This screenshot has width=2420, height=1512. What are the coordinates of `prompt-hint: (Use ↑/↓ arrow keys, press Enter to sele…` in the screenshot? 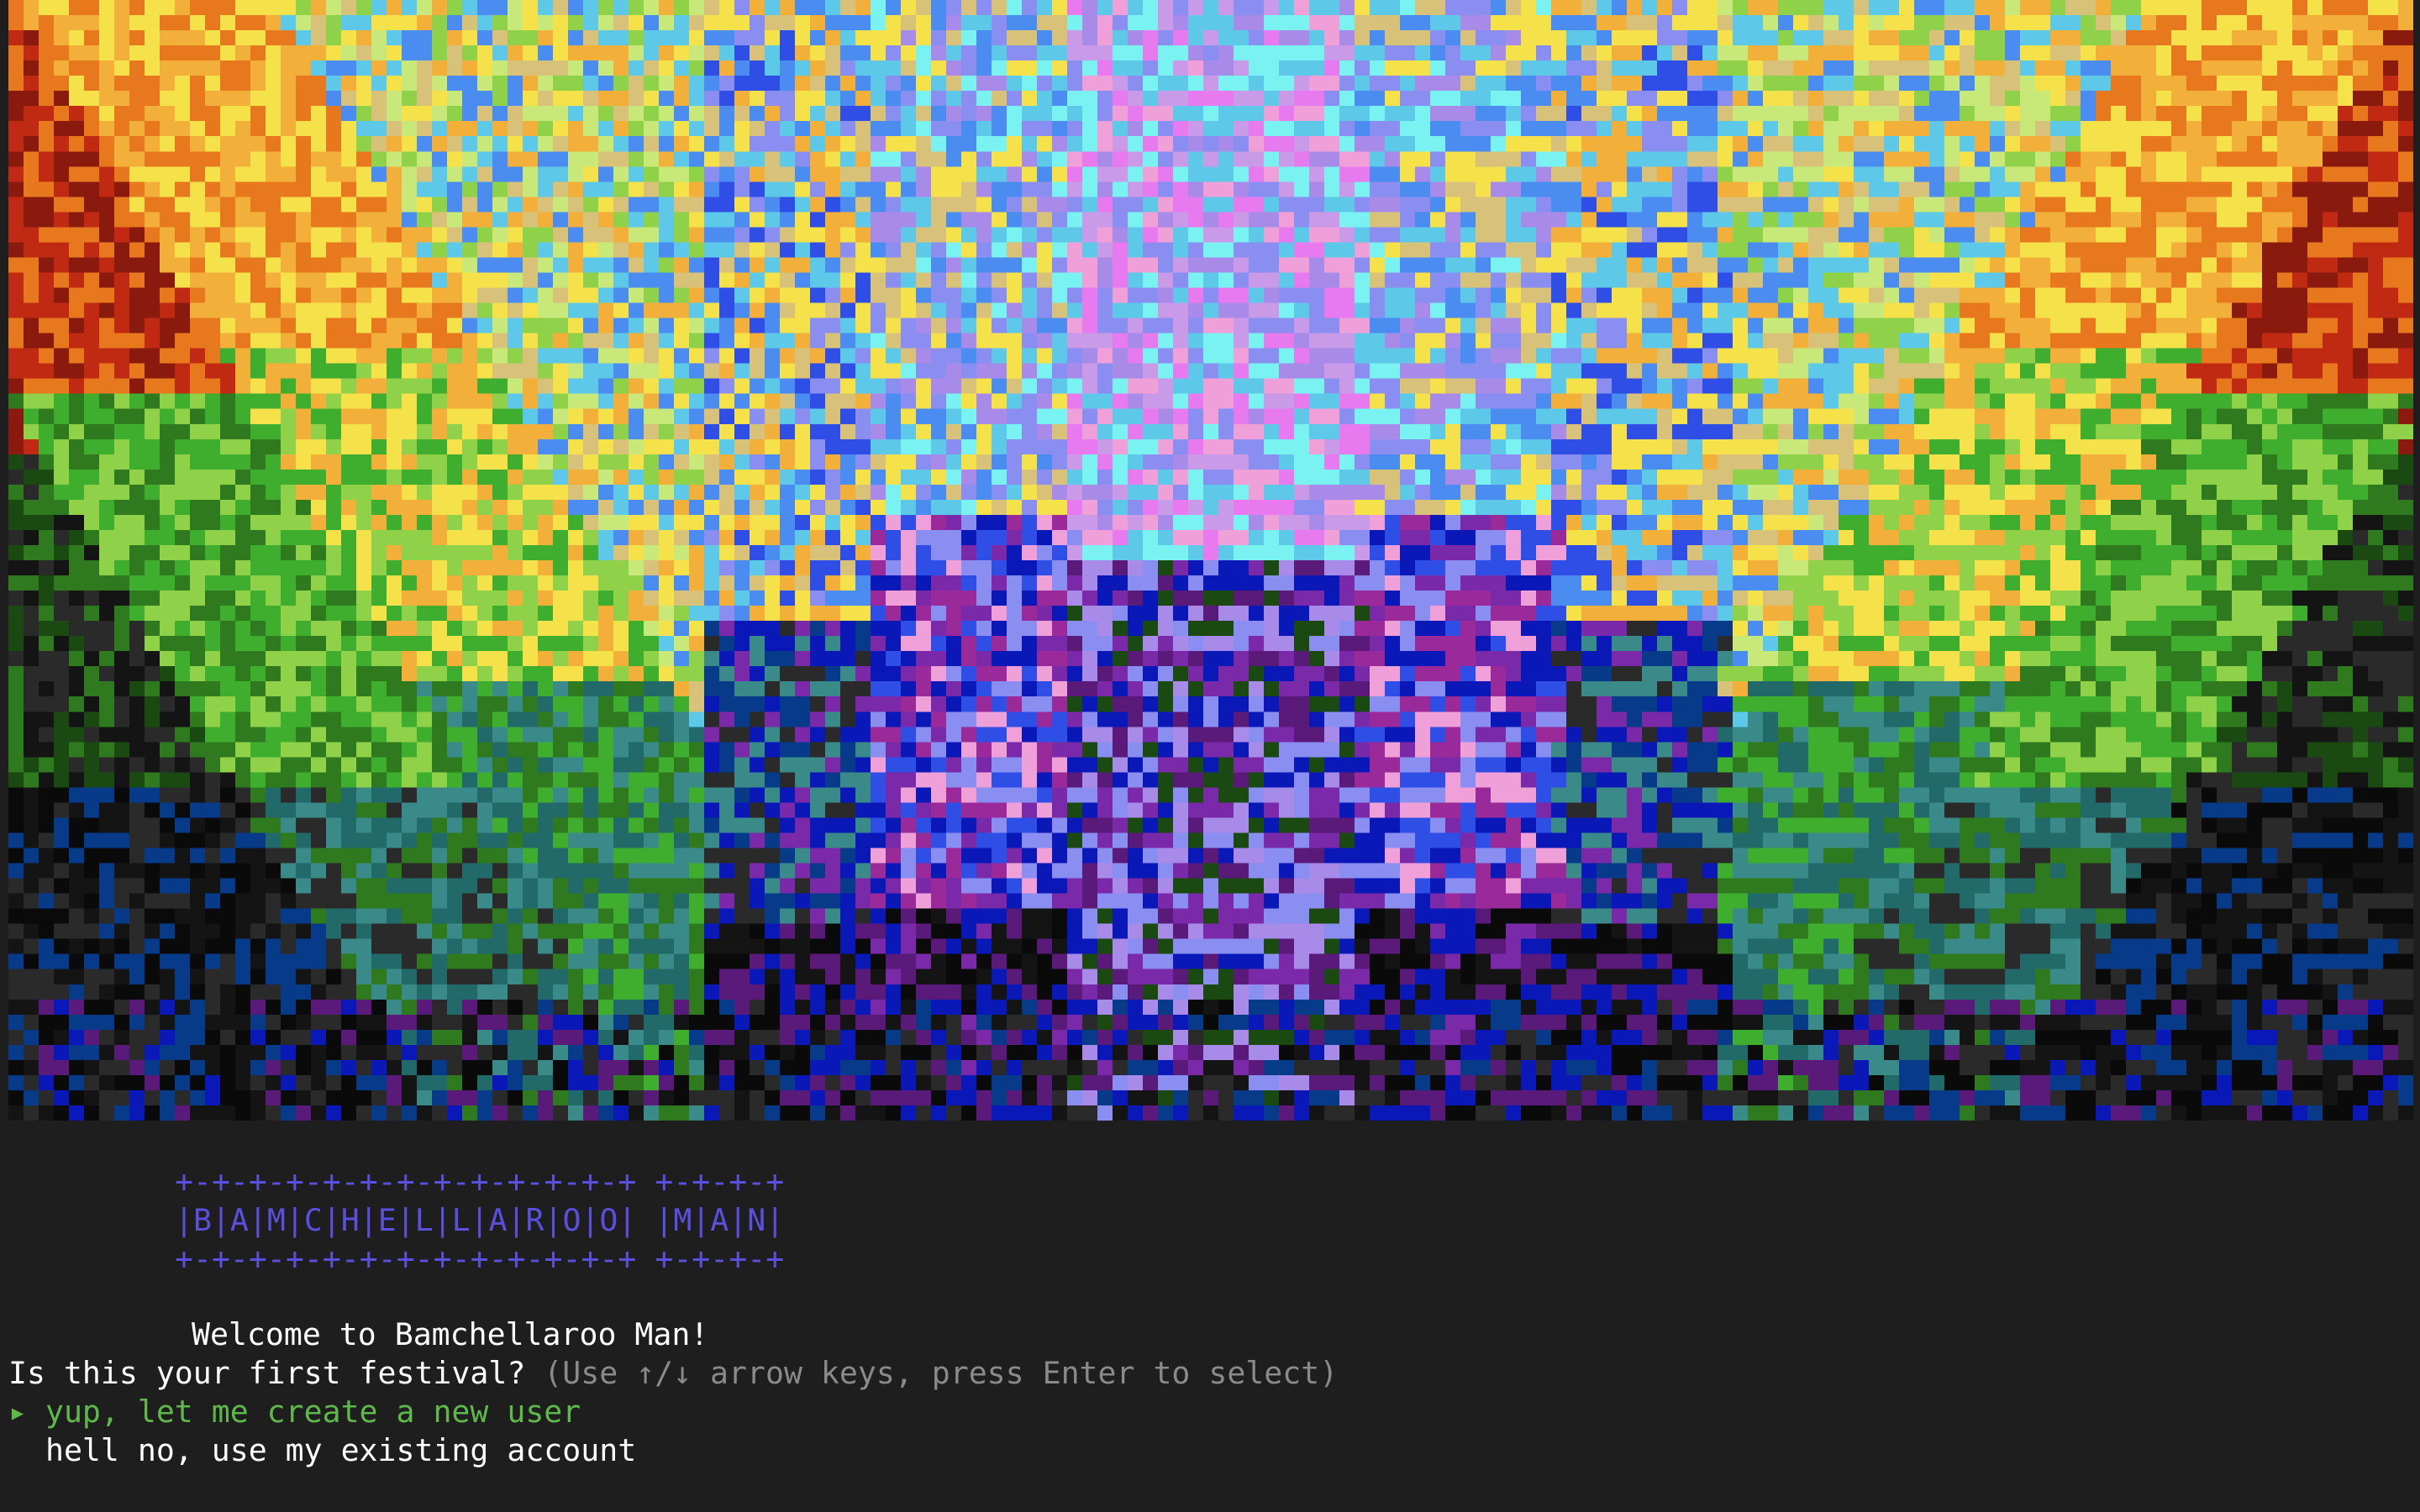 It's located at (941, 1373).